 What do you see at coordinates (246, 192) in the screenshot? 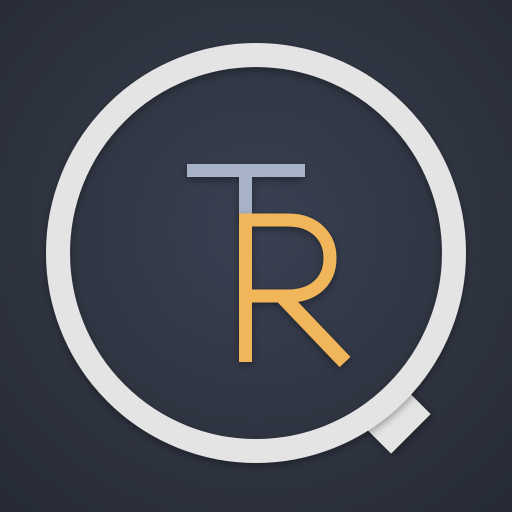
I see `letter-t` at bounding box center [246, 192].